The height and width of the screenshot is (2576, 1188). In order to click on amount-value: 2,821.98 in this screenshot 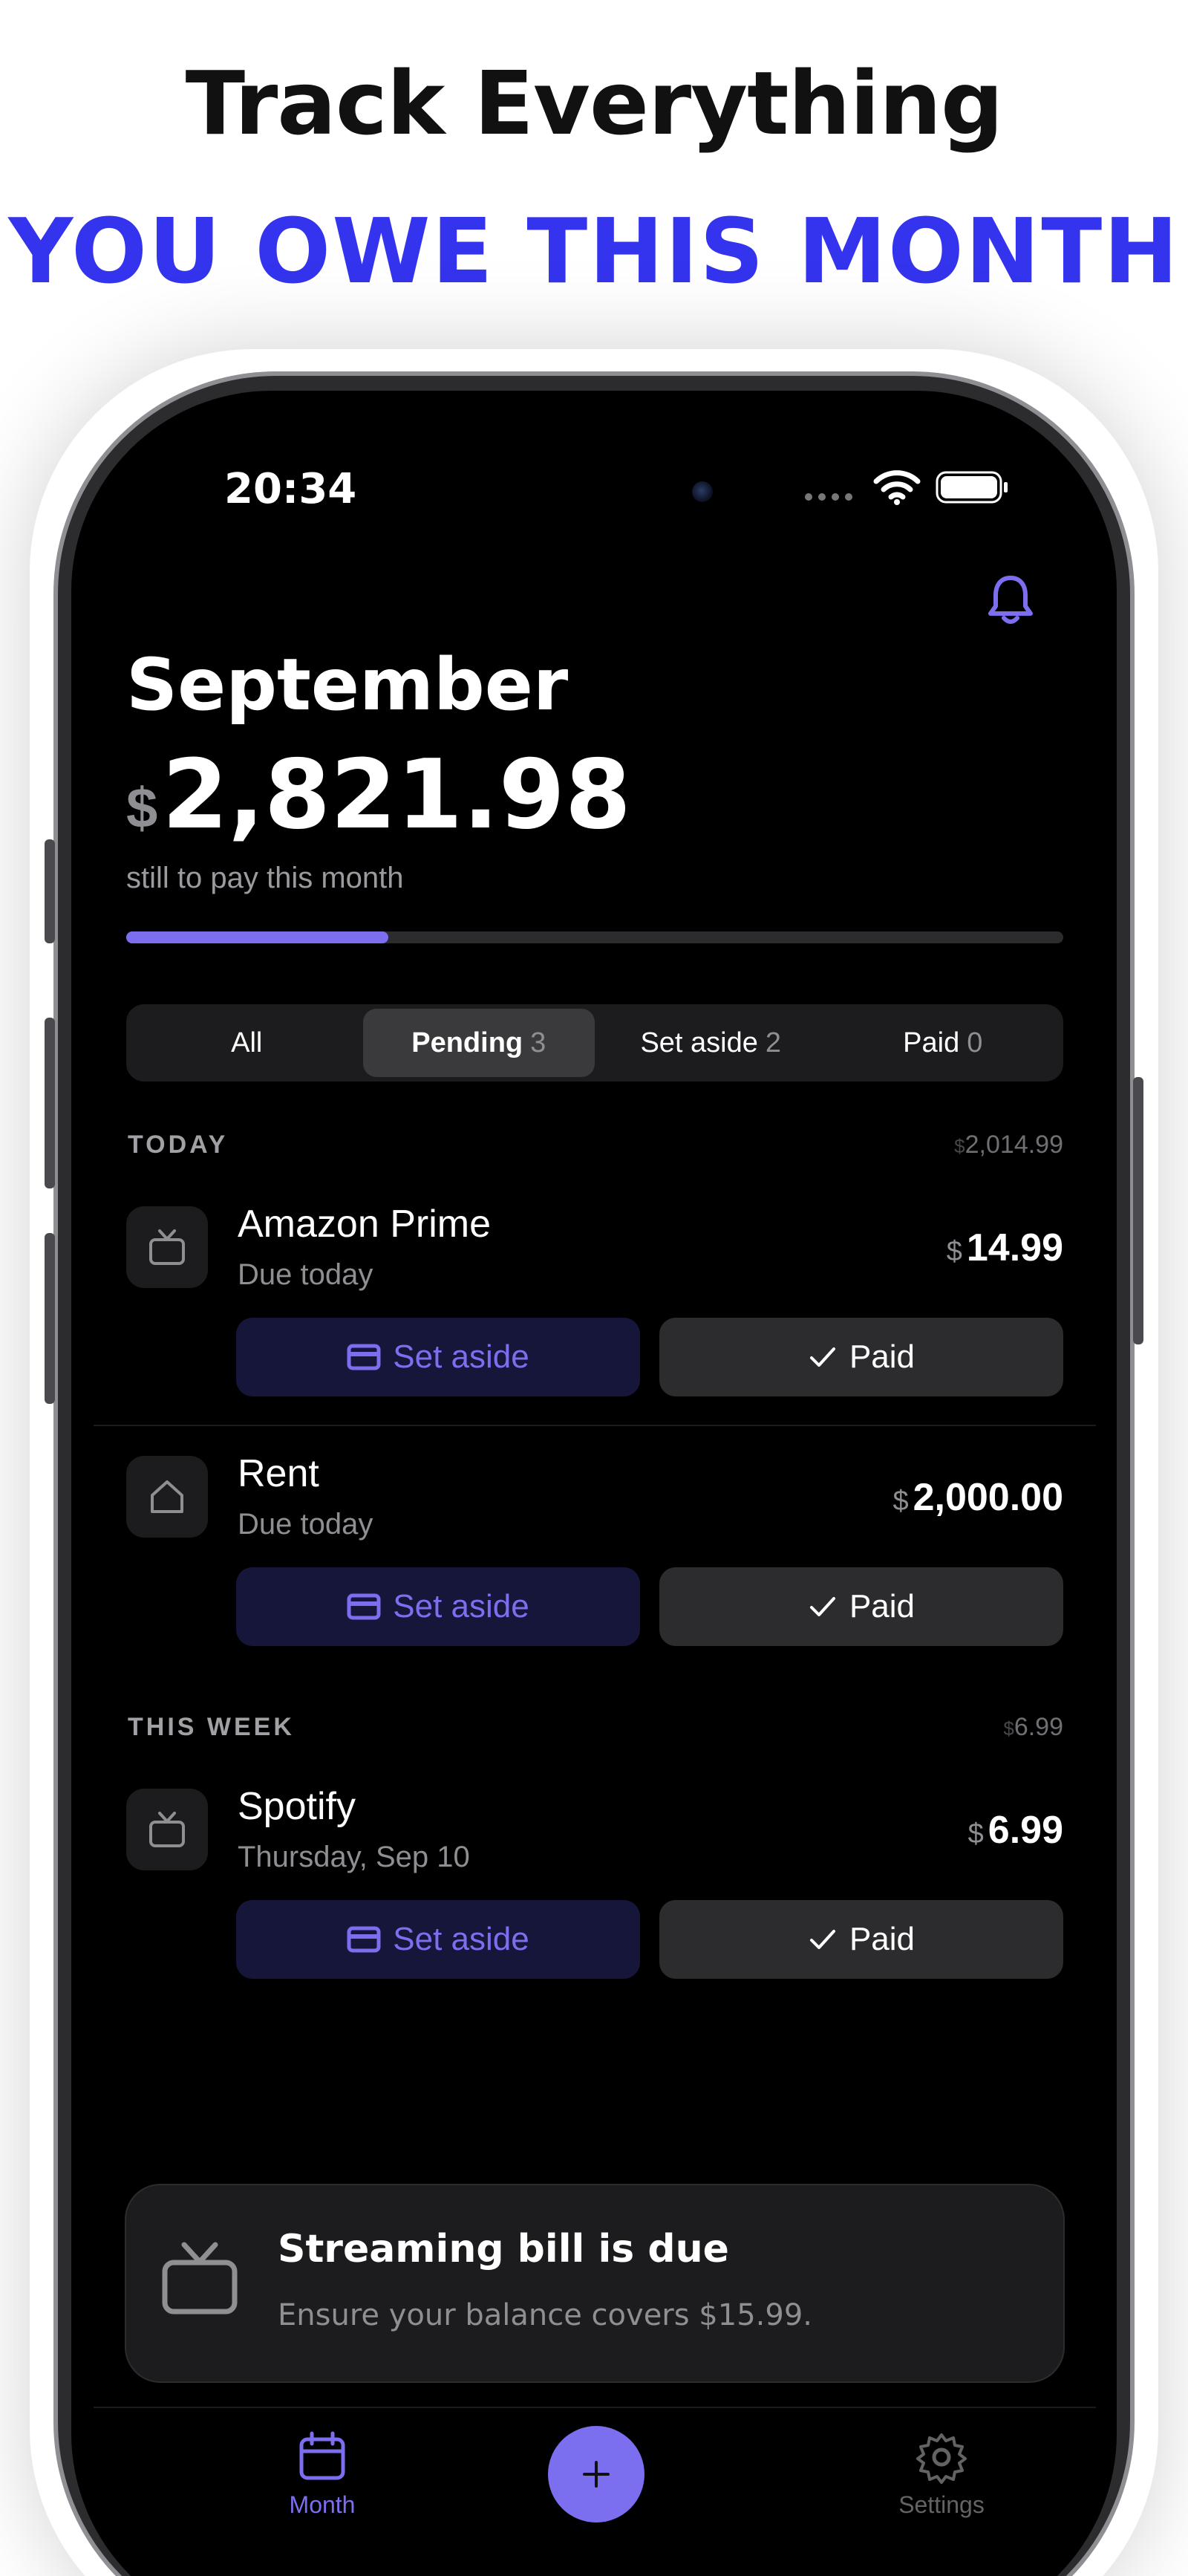, I will do `click(397, 795)`.